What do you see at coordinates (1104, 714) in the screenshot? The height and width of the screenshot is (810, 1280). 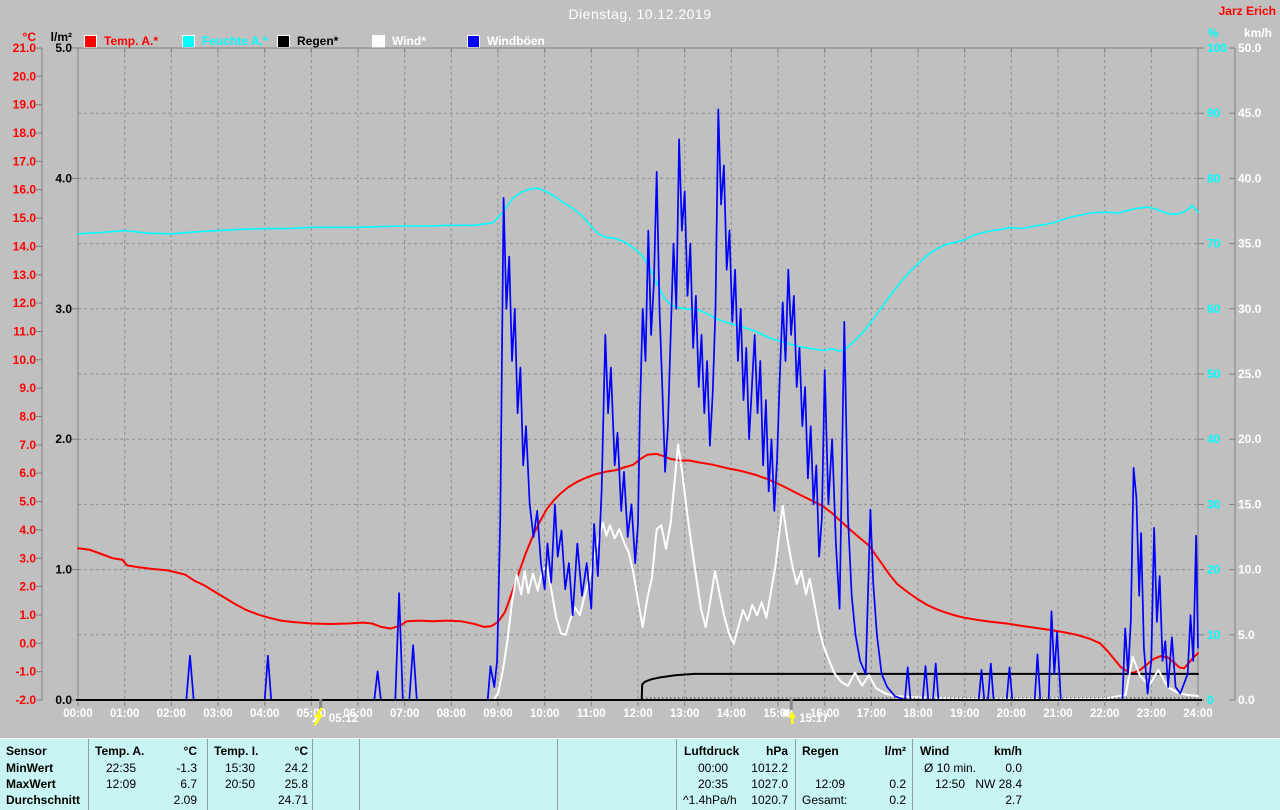 I see `x-tick-label: 22:00` at bounding box center [1104, 714].